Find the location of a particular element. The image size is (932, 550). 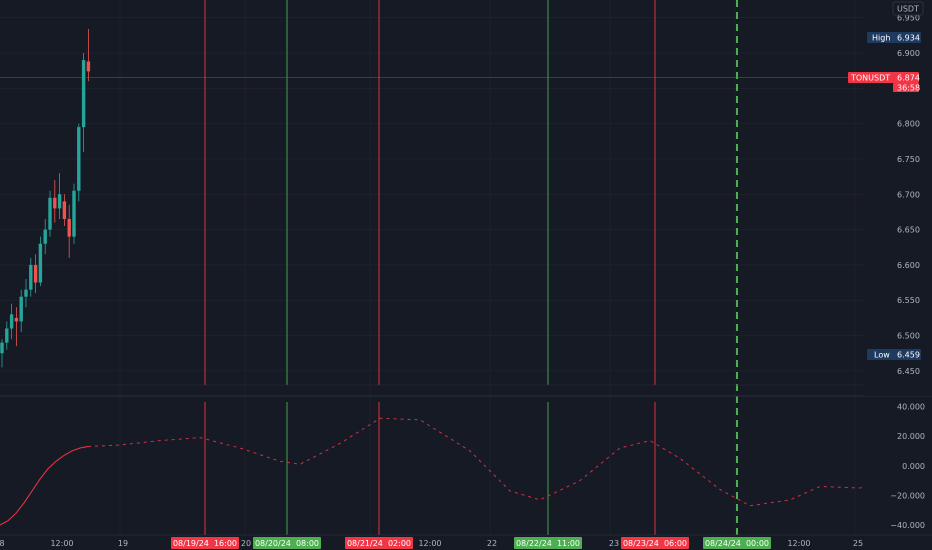

price-tick-label: 6.650 is located at coordinates (908, 230).